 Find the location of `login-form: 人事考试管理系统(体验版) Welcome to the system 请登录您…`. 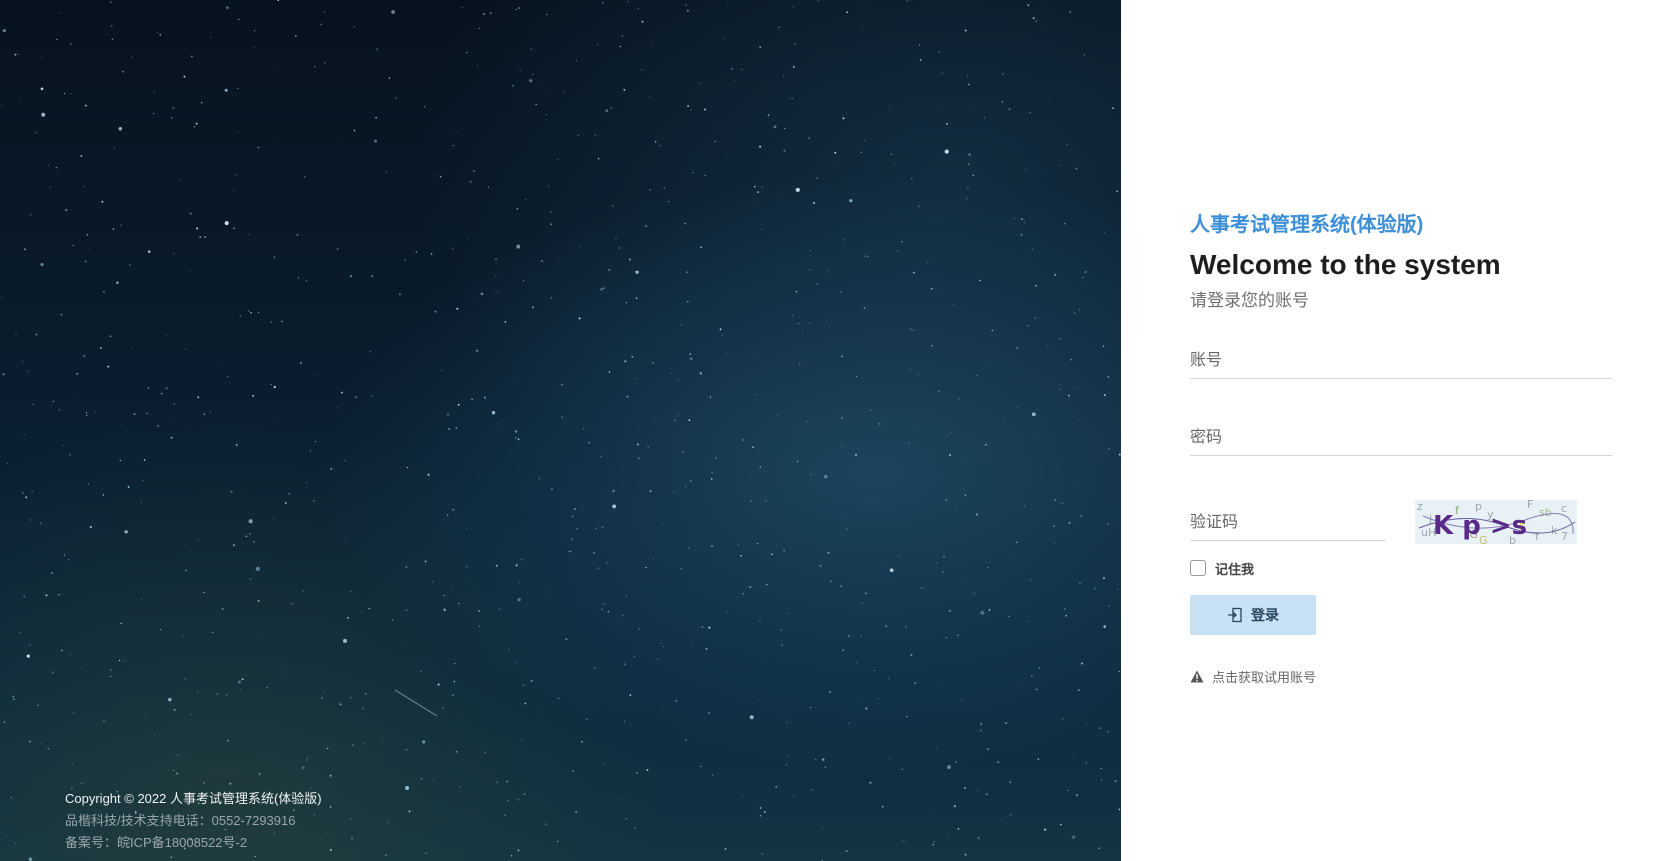

login-form: 人事考试管理系统(体验版) Welcome to the system 请登录您… is located at coordinates (1401, 448).